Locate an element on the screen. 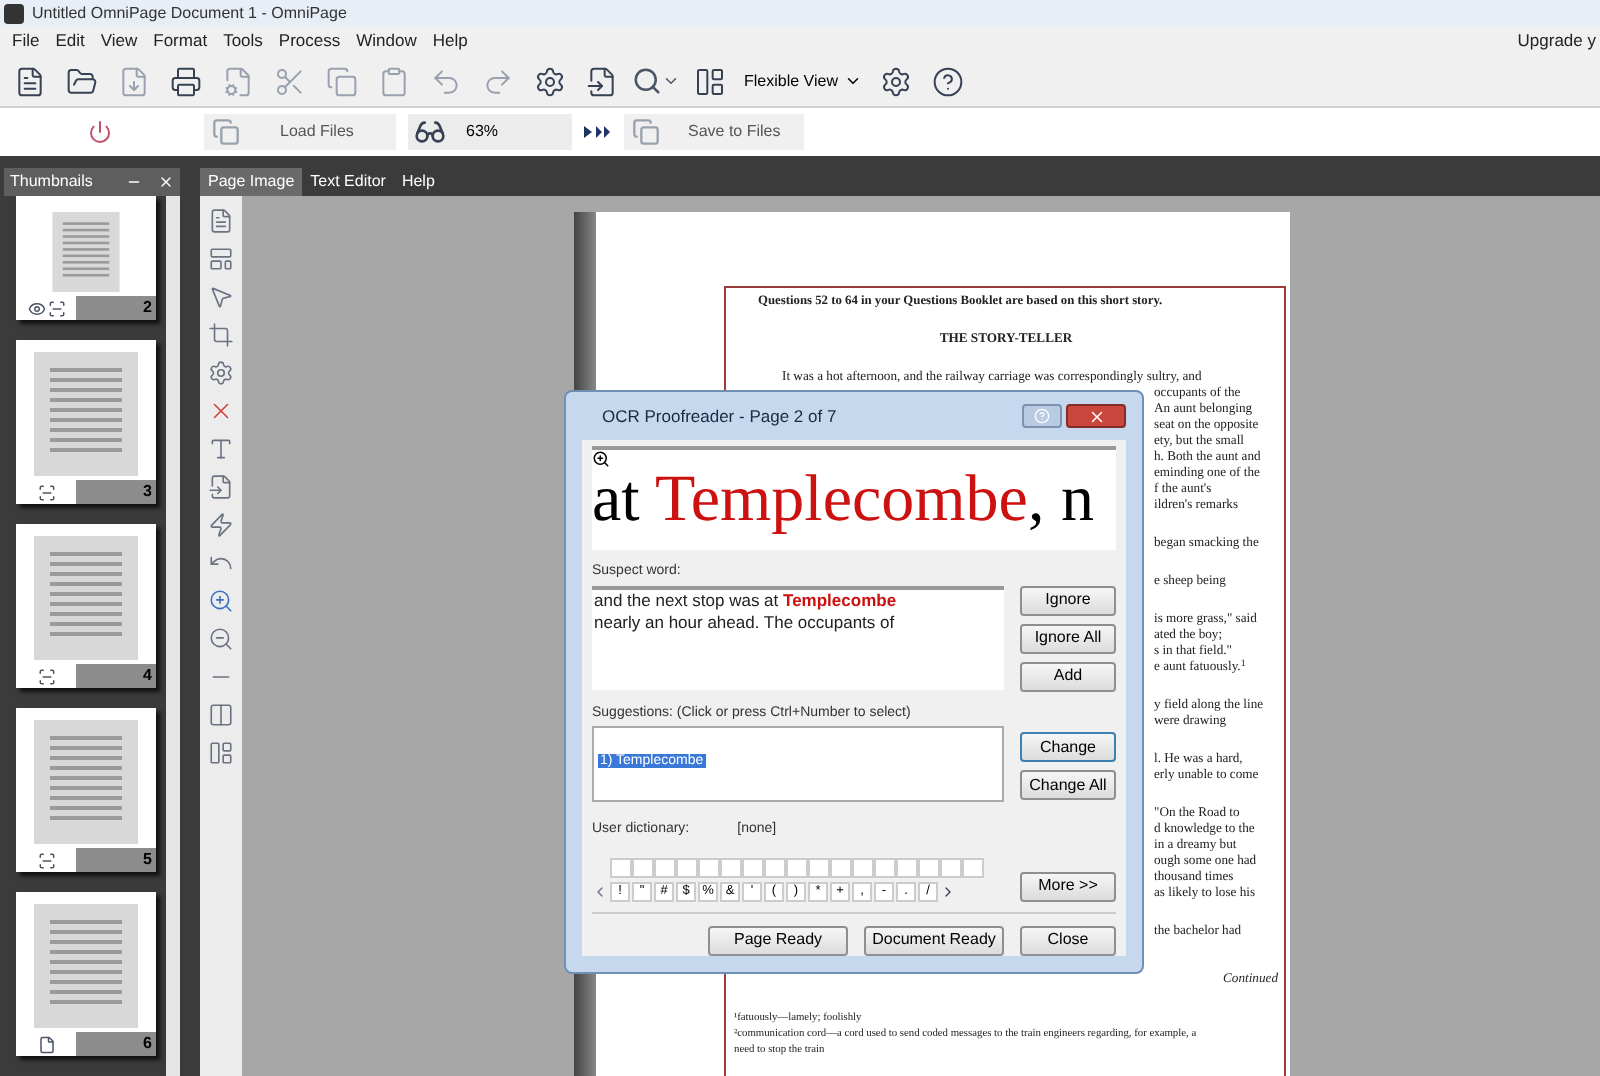 This screenshot has width=1600, height=1076. dialog-title: OCR Proofreader - Page 2 of 7 is located at coordinates (719, 416).